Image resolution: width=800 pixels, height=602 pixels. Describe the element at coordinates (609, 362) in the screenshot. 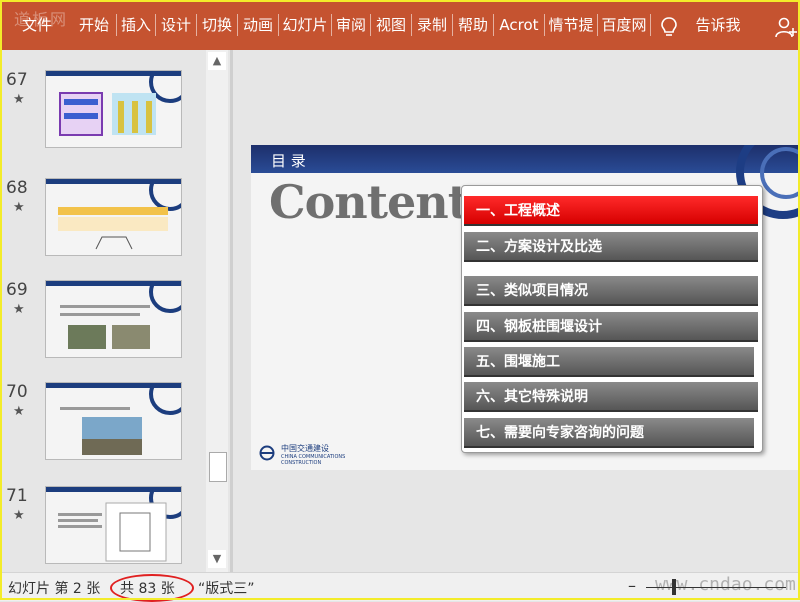

I see `contents-item-5: 五、围堰施工` at that location.